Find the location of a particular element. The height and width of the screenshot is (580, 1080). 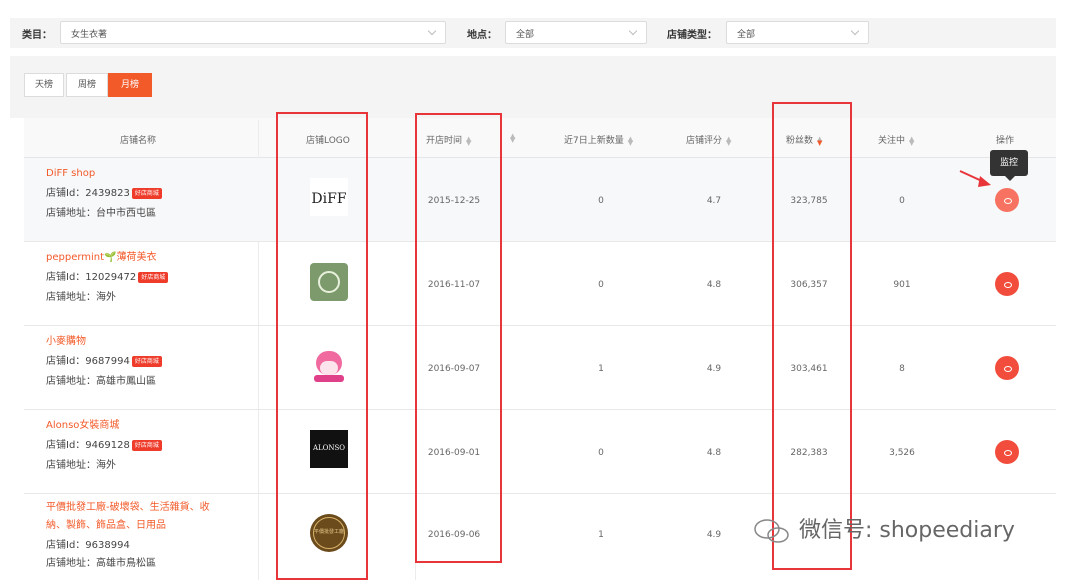

watermark: 微信号: shopeediary is located at coordinates (883, 529).